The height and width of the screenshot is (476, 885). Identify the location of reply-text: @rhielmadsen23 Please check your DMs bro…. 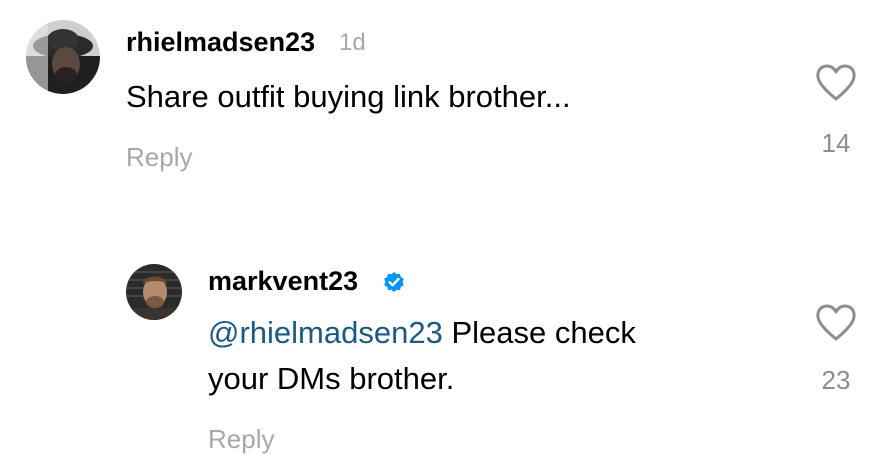
(422, 356).